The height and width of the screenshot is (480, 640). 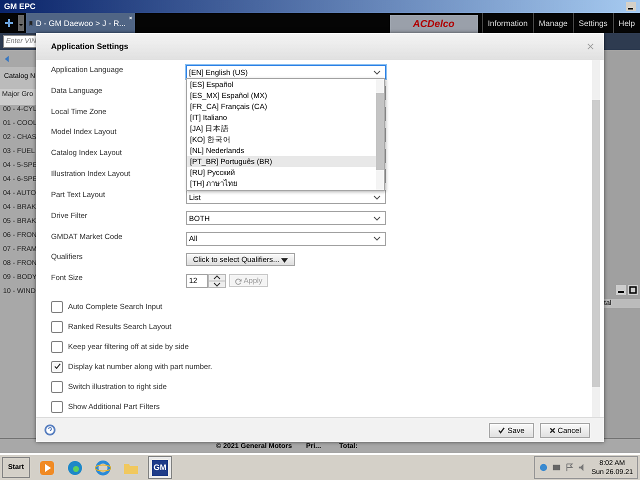 I want to click on dialog-title: Application Settings, so click(x=90, y=46).